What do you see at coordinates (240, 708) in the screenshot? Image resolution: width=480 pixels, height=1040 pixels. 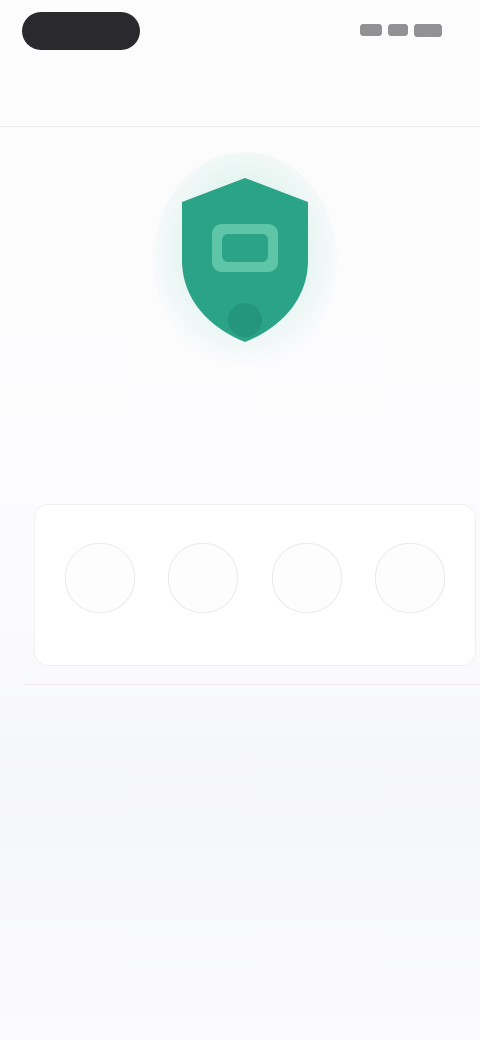 I see `resend-row` at bounding box center [240, 708].